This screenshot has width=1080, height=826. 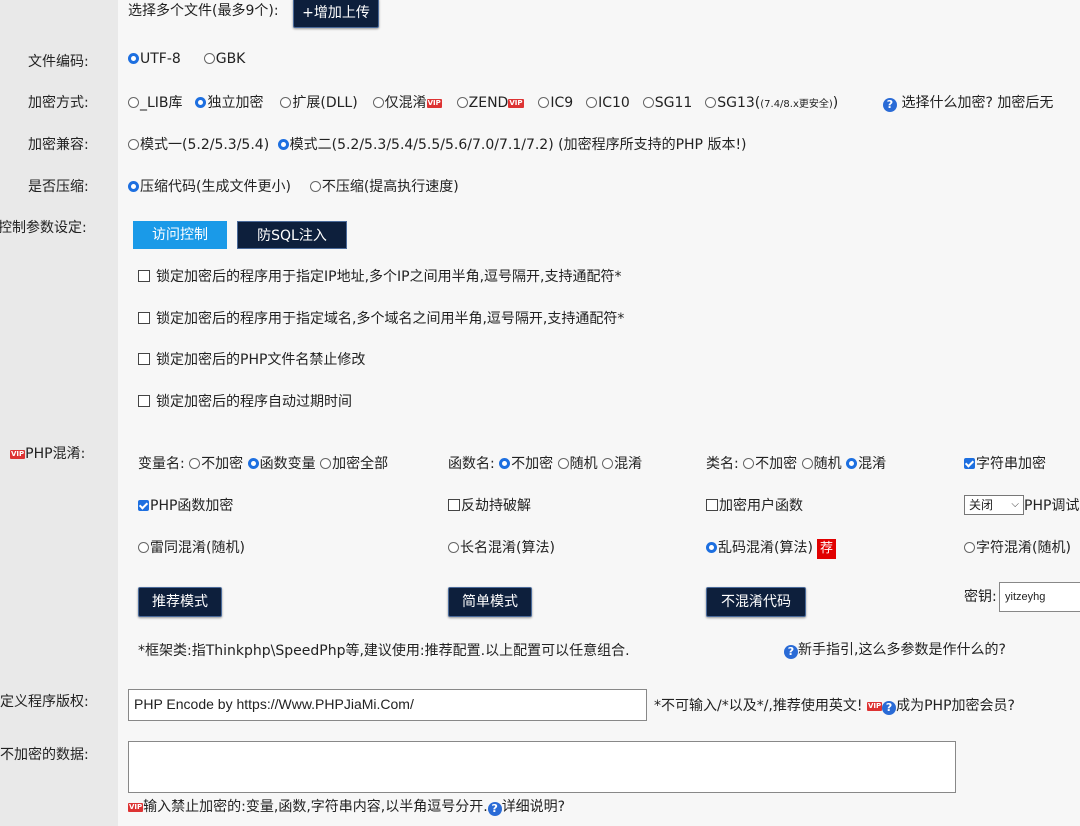 What do you see at coordinates (674, 103) in the screenshot?
I see `method-sg11-label: SG11` at bounding box center [674, 103].